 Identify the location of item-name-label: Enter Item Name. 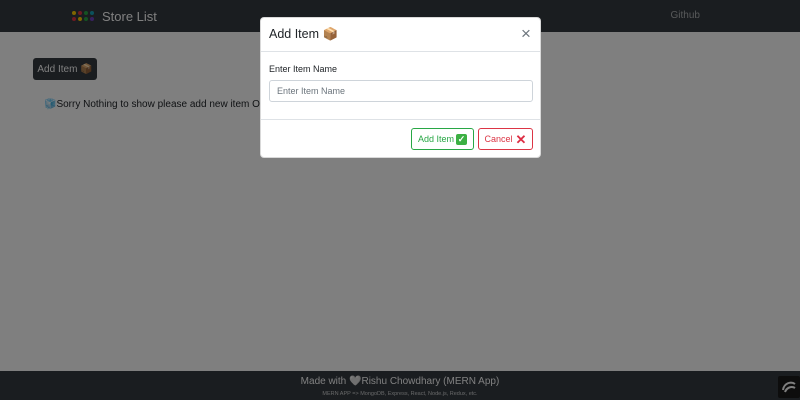
(303, 69).